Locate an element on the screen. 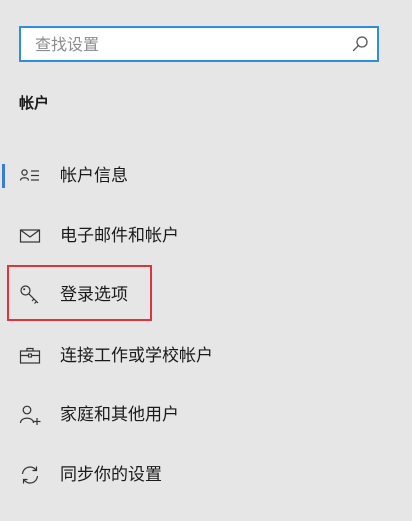 The image size is (412, 521). nav-item-label: 连接工作或学校帐户 is located at coordinates (136, 356).